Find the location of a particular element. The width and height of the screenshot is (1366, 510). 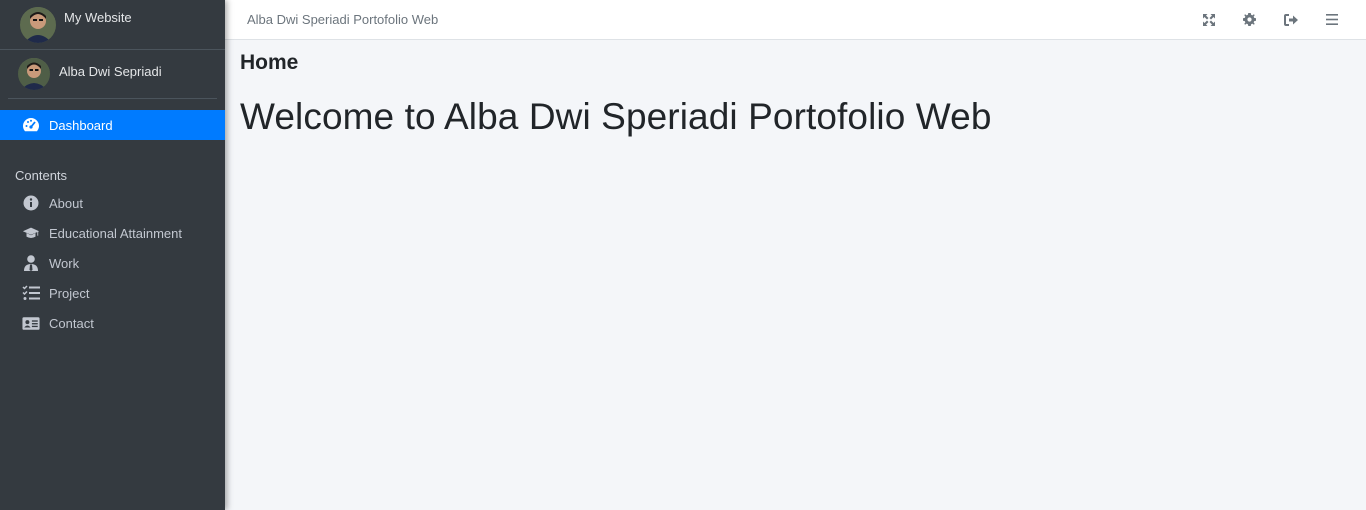

sidebar-item-dashboard: Dashboard is located at coordinates (112, 125).